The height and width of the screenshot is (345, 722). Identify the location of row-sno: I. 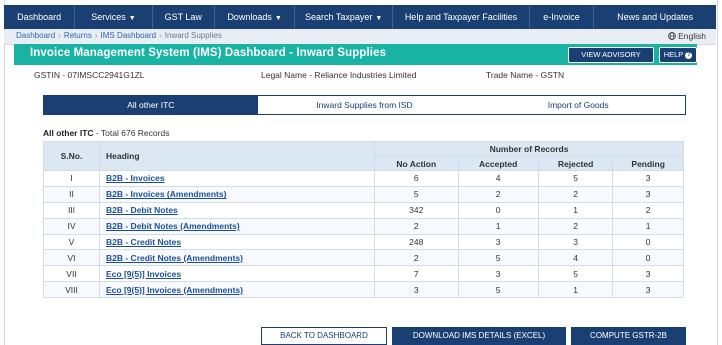
(71, 178).